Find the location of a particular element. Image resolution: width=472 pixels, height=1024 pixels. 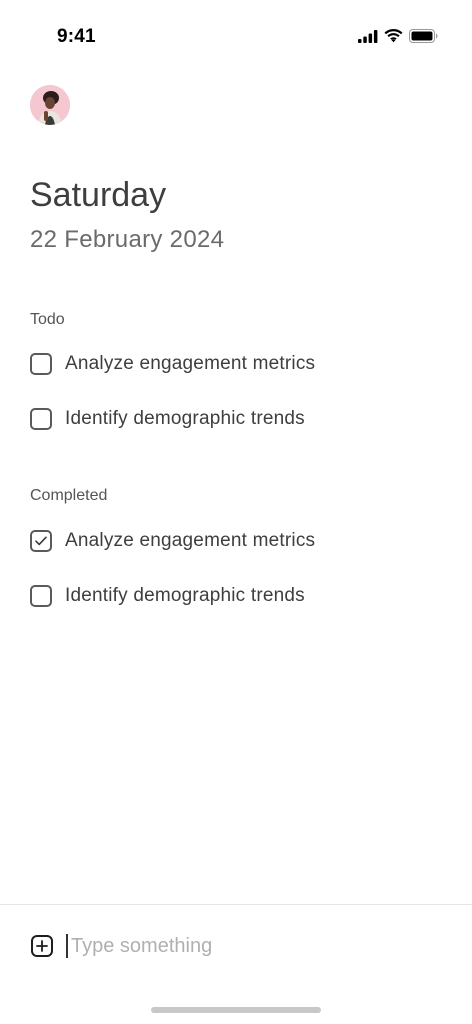

avatar is located at coordinates (50, 105).